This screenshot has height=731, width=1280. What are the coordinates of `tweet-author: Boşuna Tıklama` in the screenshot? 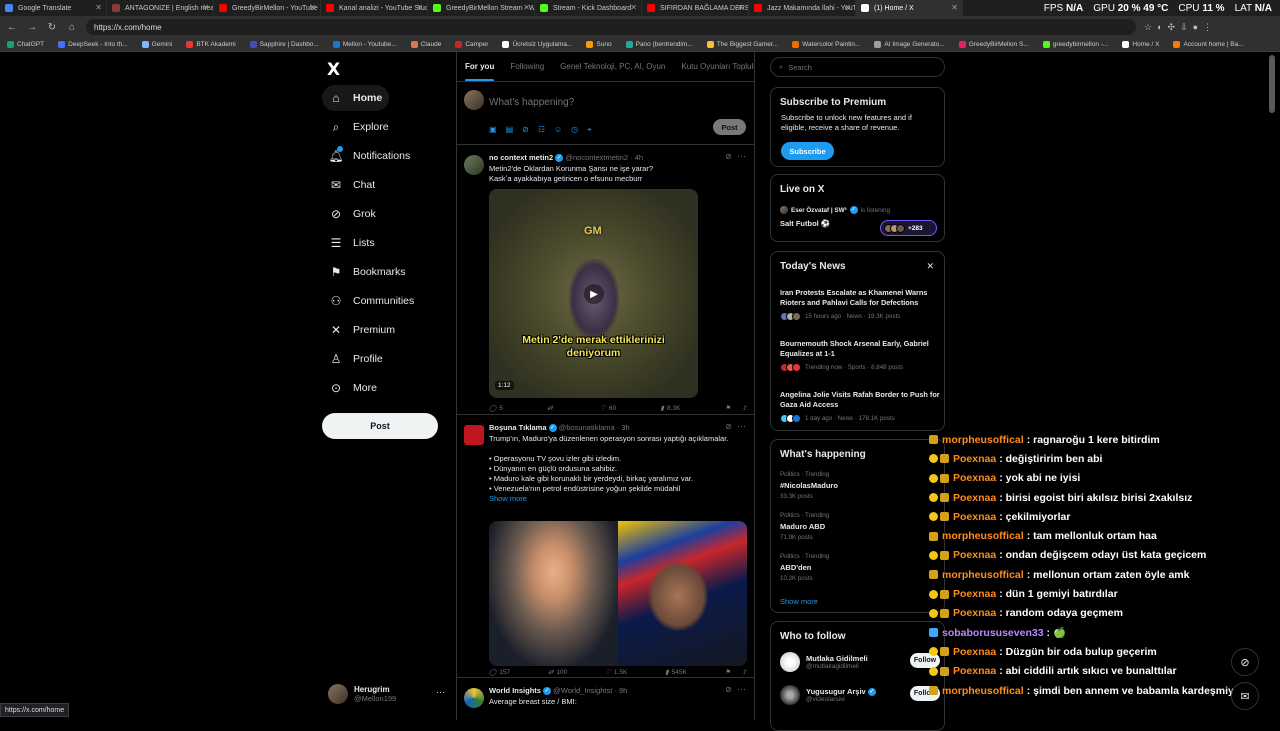 It's located at (518, 427).